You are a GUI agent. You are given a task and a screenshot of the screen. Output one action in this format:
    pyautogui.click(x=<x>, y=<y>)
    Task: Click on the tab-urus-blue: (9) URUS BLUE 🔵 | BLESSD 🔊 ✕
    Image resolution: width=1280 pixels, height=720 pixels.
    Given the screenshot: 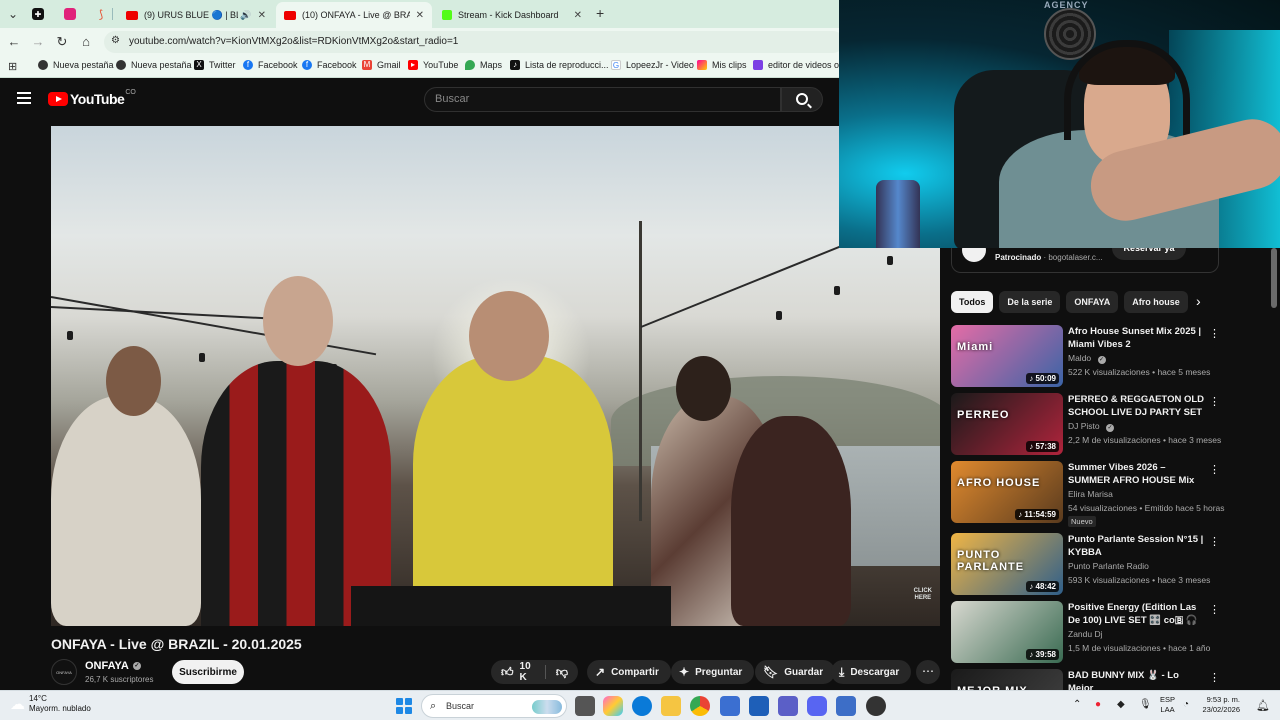 What is the action you would take?
    pyautogui.click(x=196, y=15)
    